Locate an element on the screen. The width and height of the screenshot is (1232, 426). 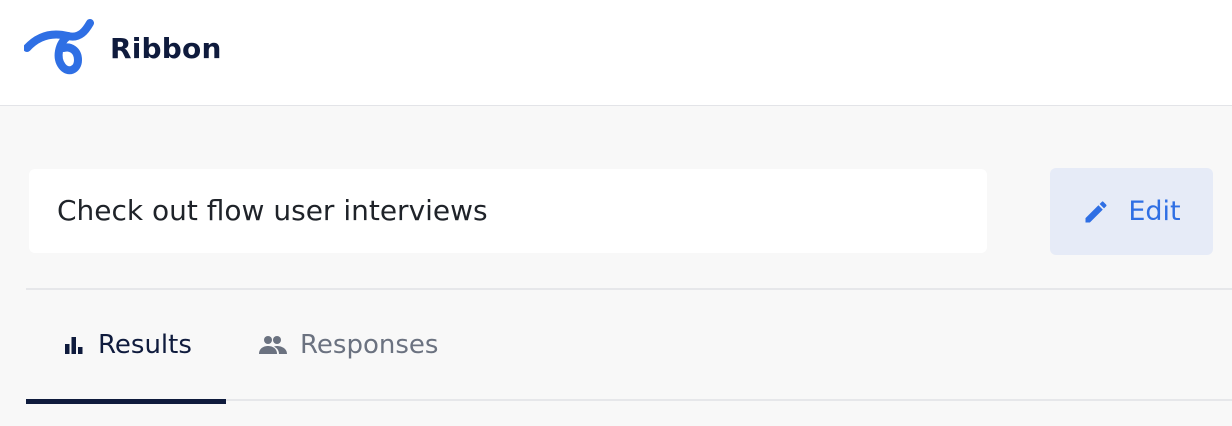
tab-results-label: Results is located at coordinates (145, 345).